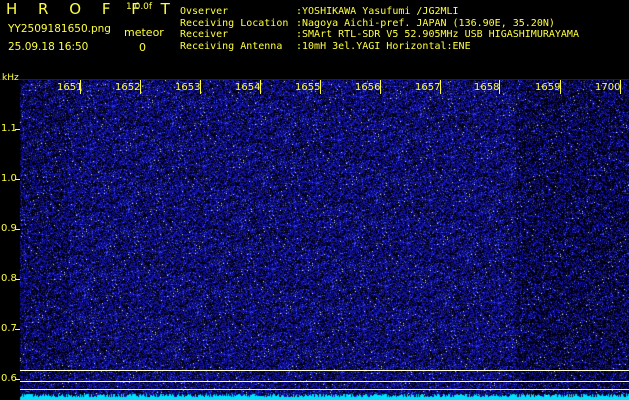  I want to click on capture-datetime: 25.09.18 16:50, so click(48, 47).